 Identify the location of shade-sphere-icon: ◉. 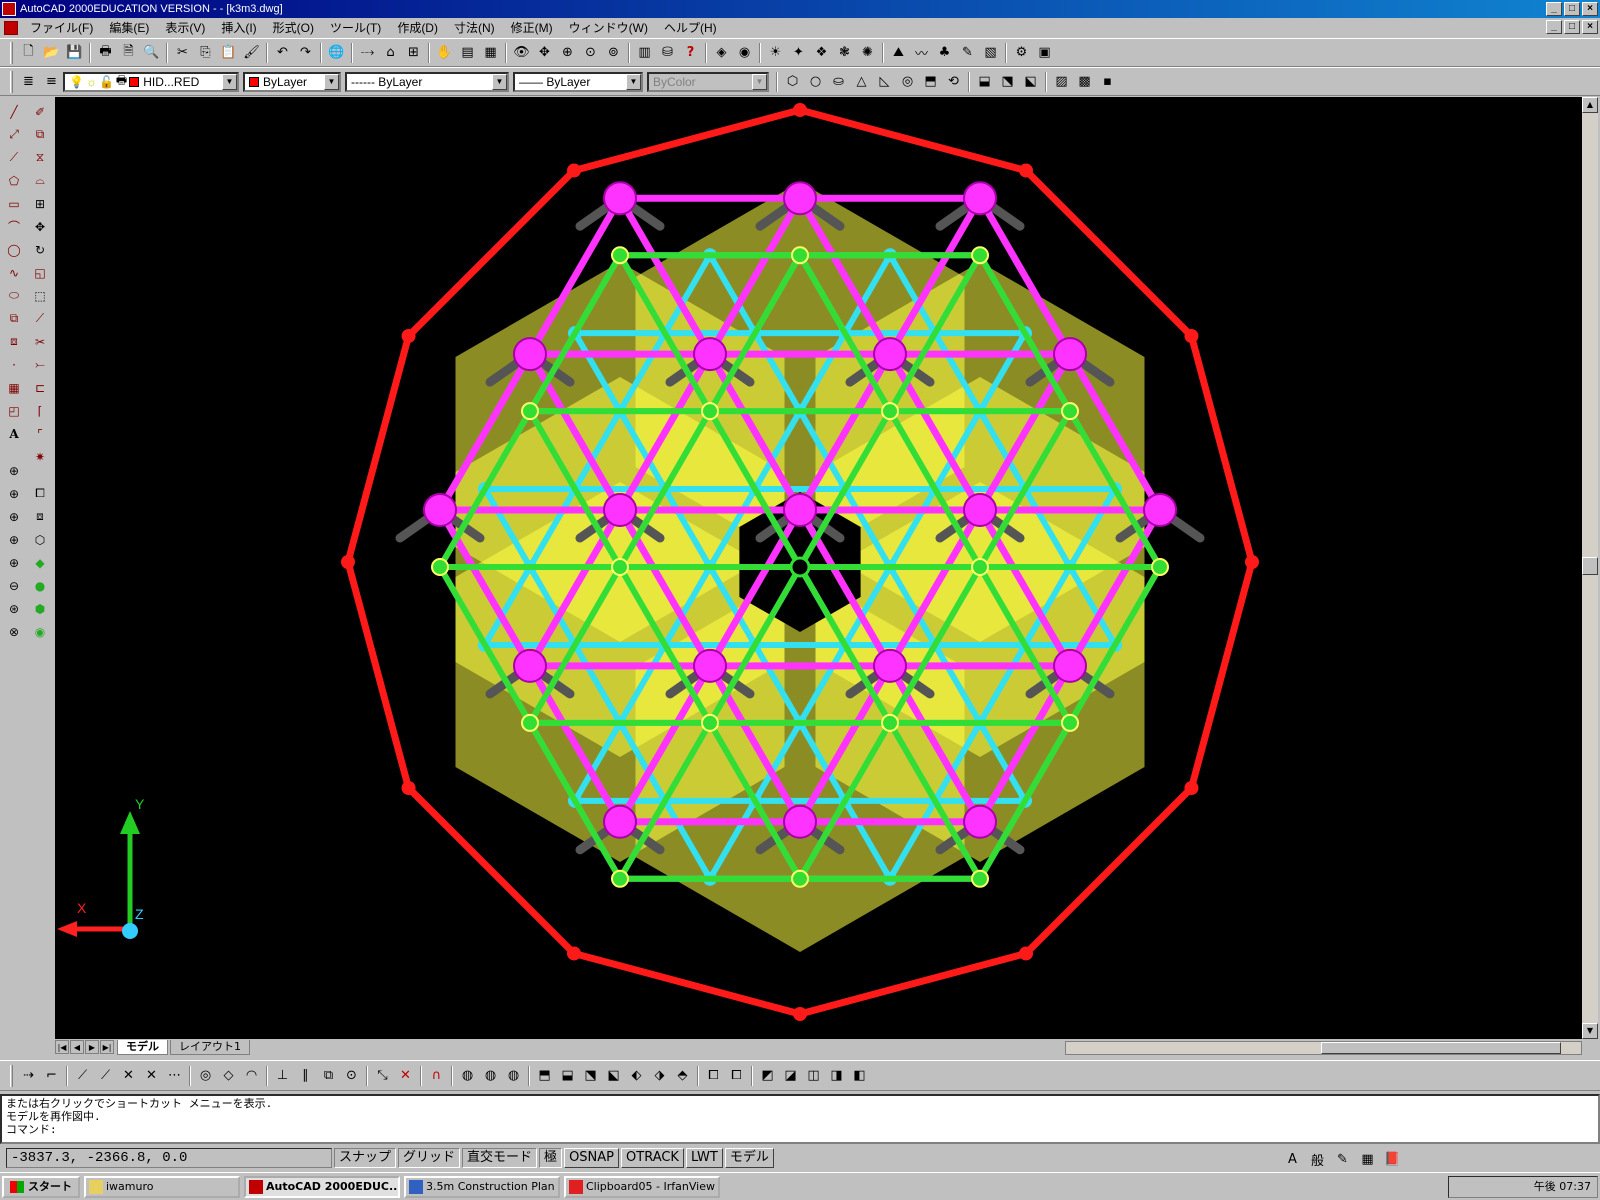
(40, 631).